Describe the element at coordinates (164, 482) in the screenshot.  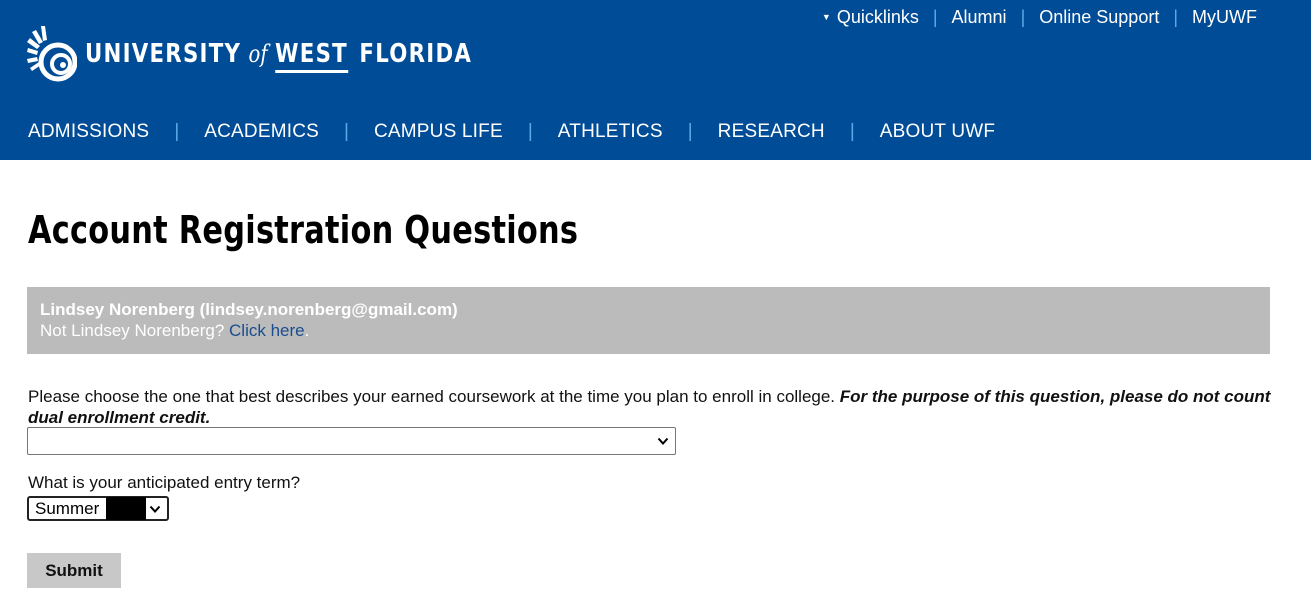
I see `entry-term-question-label: What is your anticipated entry term?` at that location.